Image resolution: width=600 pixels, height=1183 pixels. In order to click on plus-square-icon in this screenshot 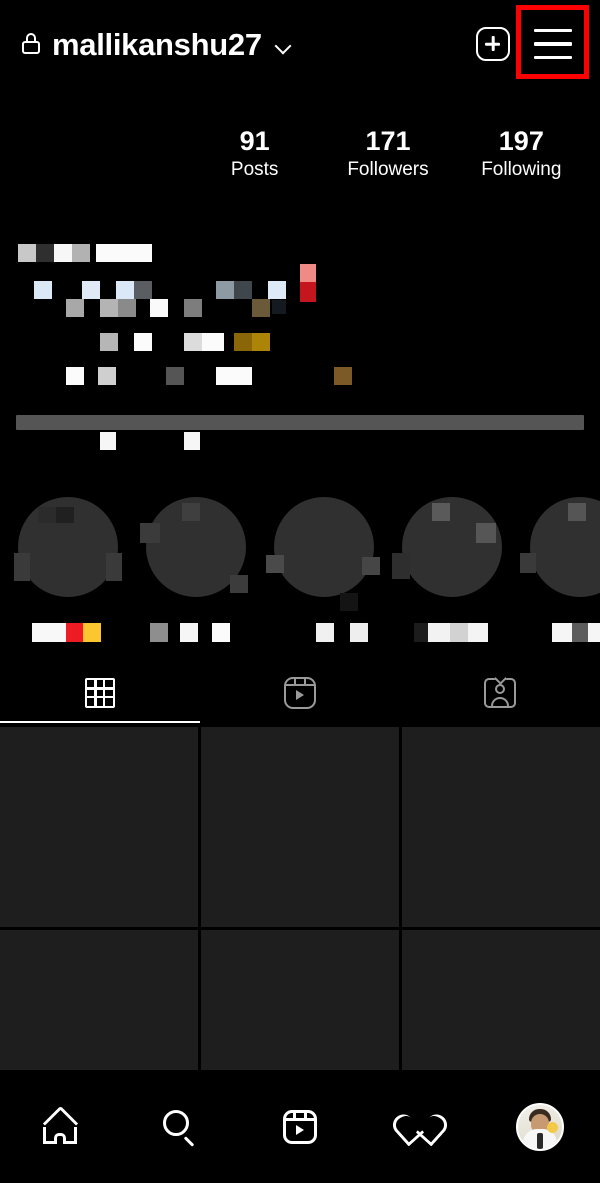, I will do `click(493, 44)`.